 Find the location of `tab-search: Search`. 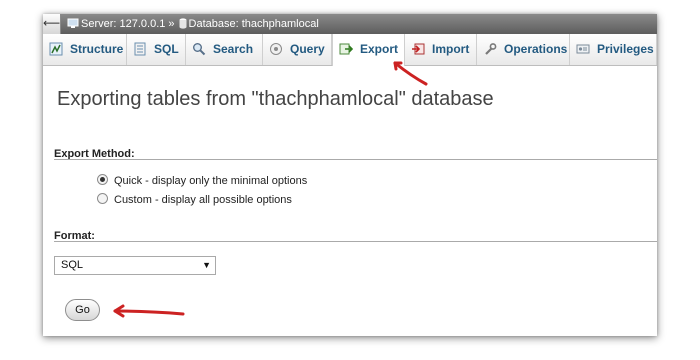

tab-search: Search is located at coordinates (224, 49).